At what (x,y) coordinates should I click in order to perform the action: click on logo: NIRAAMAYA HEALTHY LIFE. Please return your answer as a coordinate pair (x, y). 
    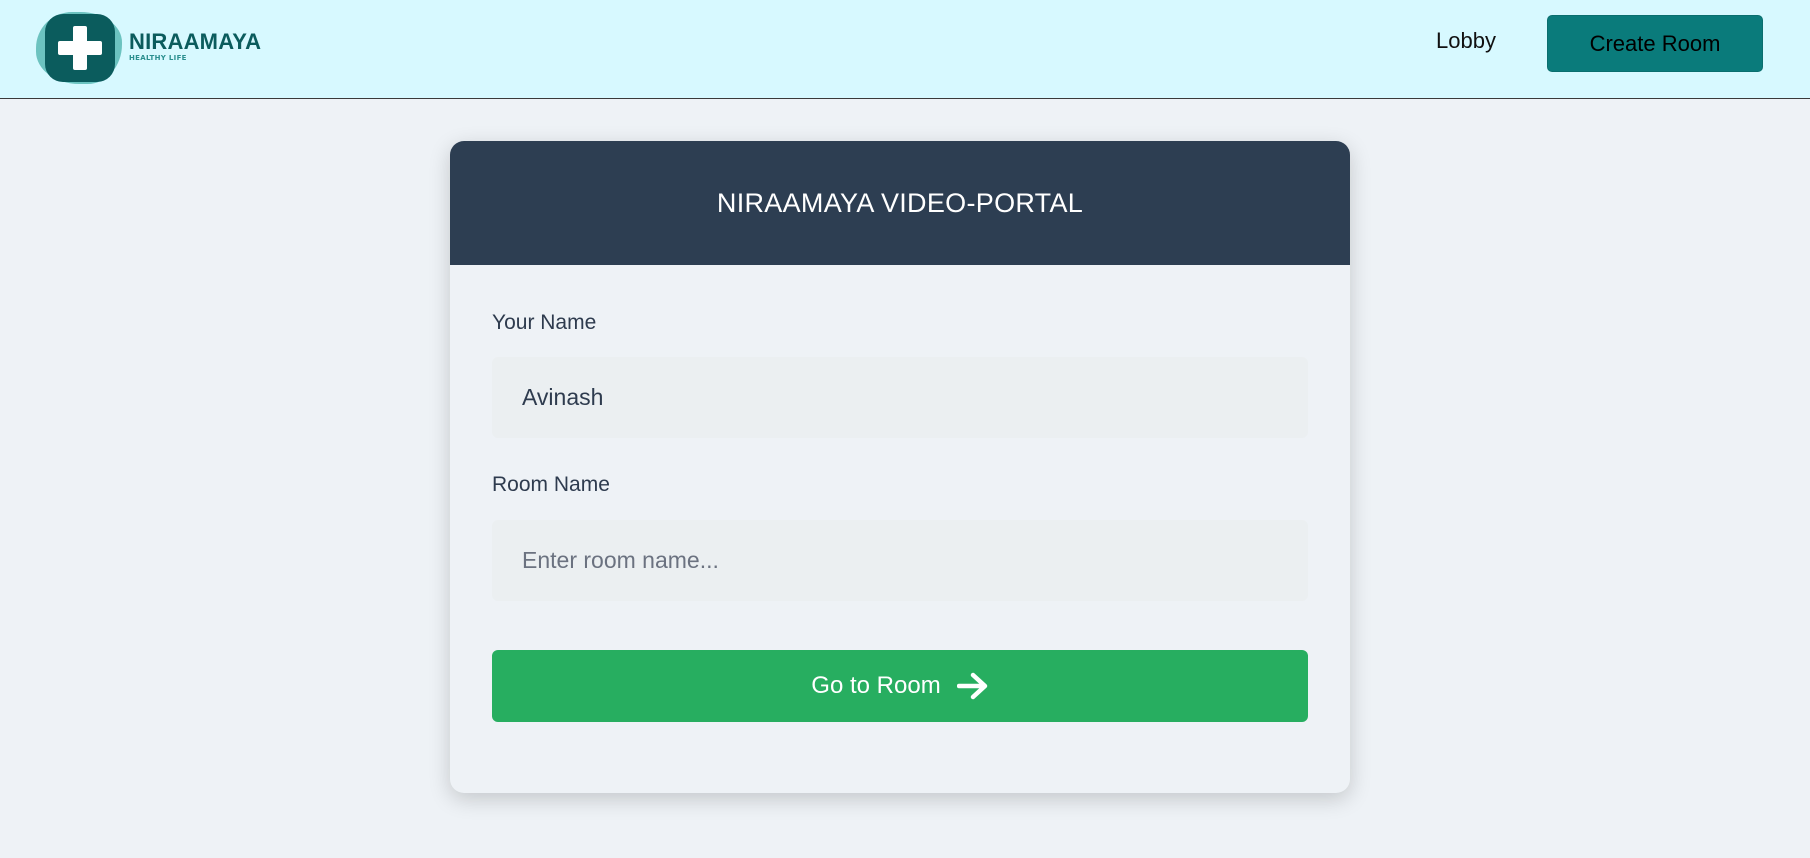
    Looking at the image, I should click on (148, 48).